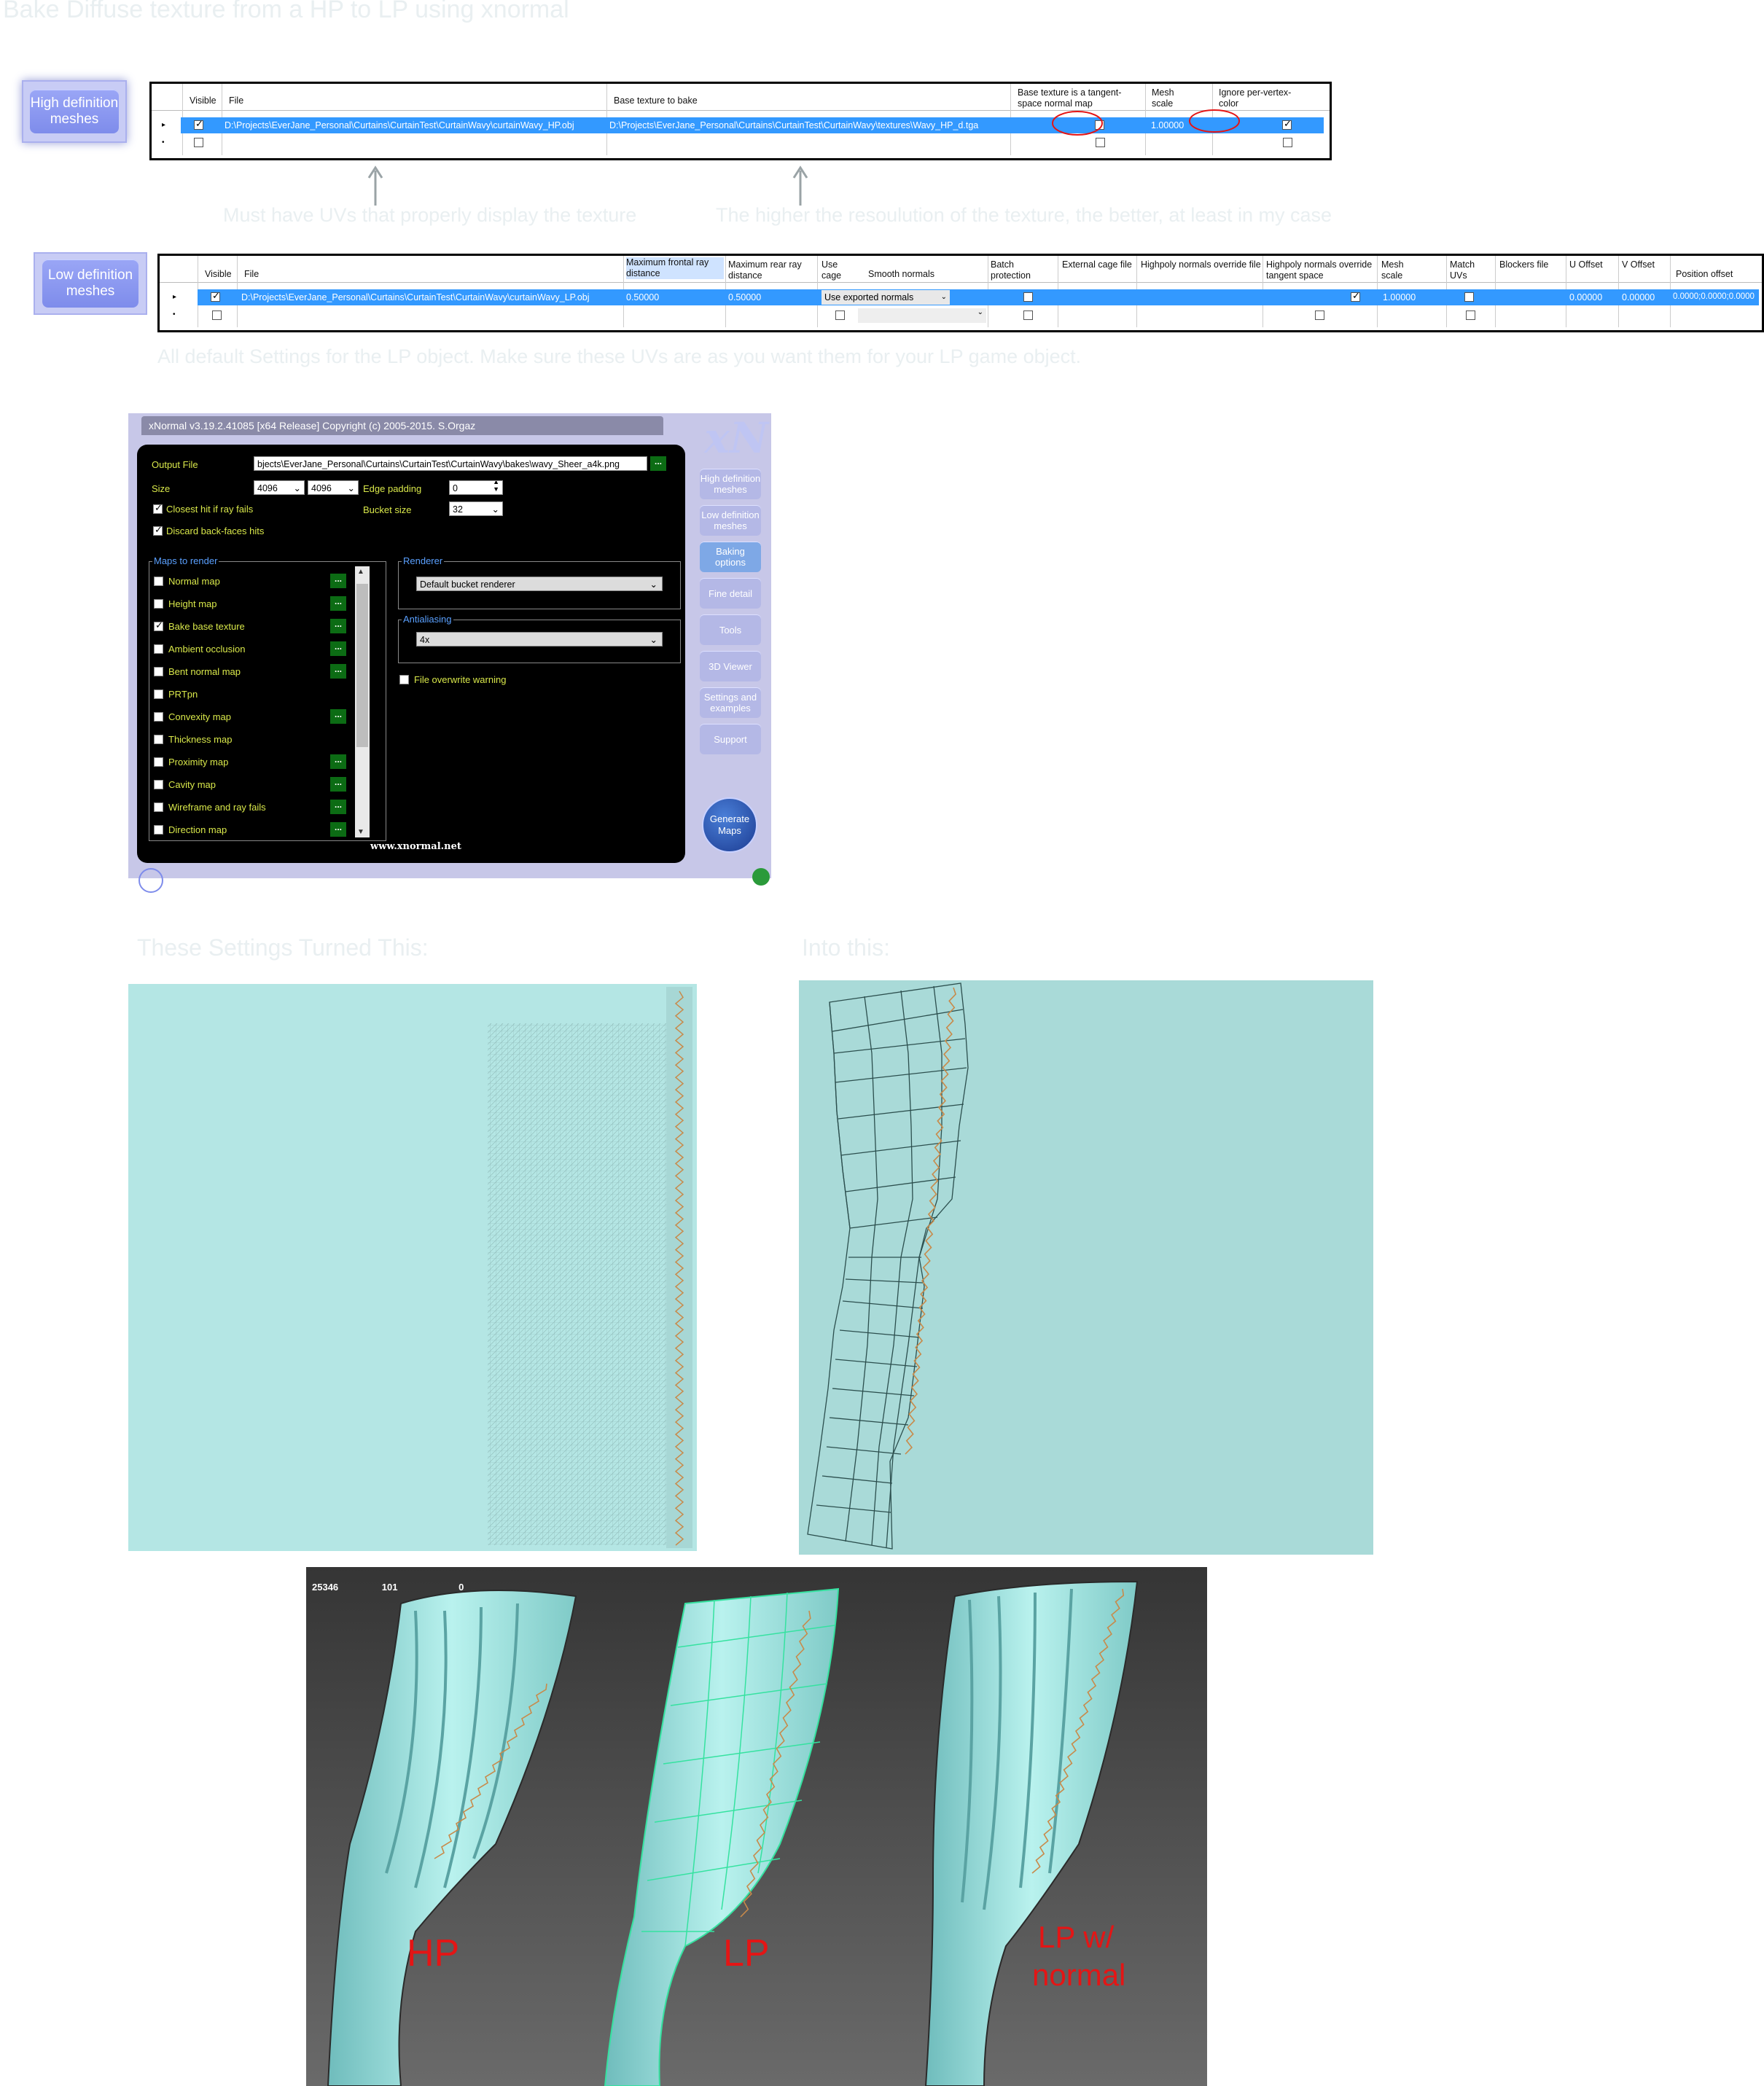 This screenshot has height=2086, width=1764. I want to click on lp-match-uvs-checkbox, so click(1469, 297).